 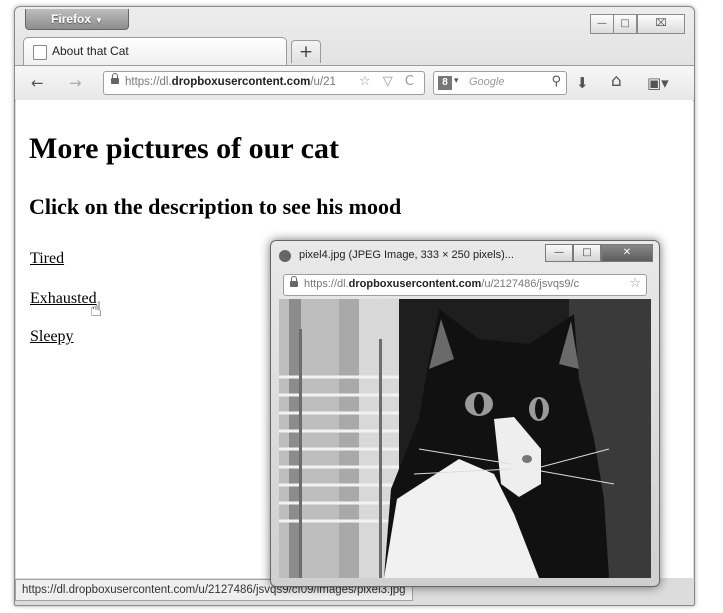 What do you see at coordinates (388, 81) in the screenshot?
I see `bookmark-star-icon: ☆ ▽ C` at bounding box center [388, 81].